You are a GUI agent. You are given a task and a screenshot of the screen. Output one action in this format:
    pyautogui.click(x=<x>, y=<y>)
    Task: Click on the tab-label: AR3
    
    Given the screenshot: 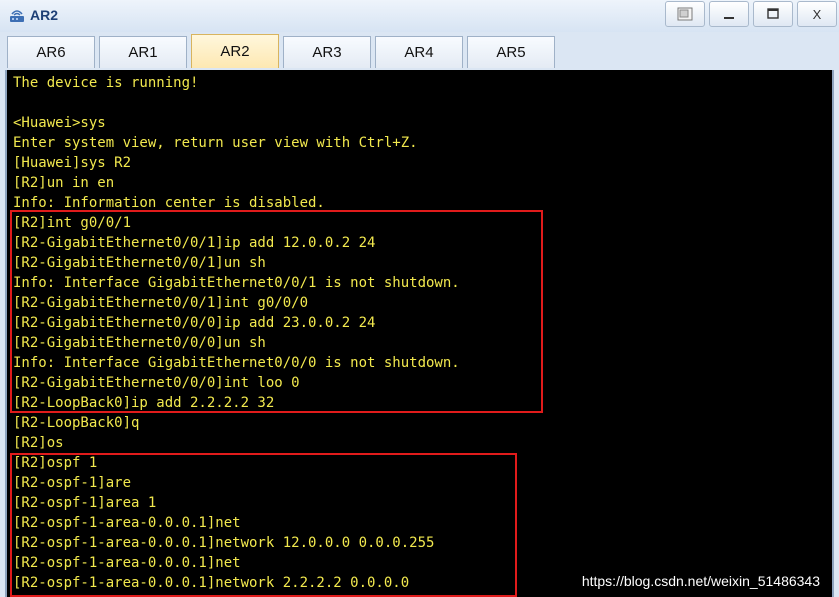 What is the action you would take?
    pyautogui.click(x=327, y=52)
    